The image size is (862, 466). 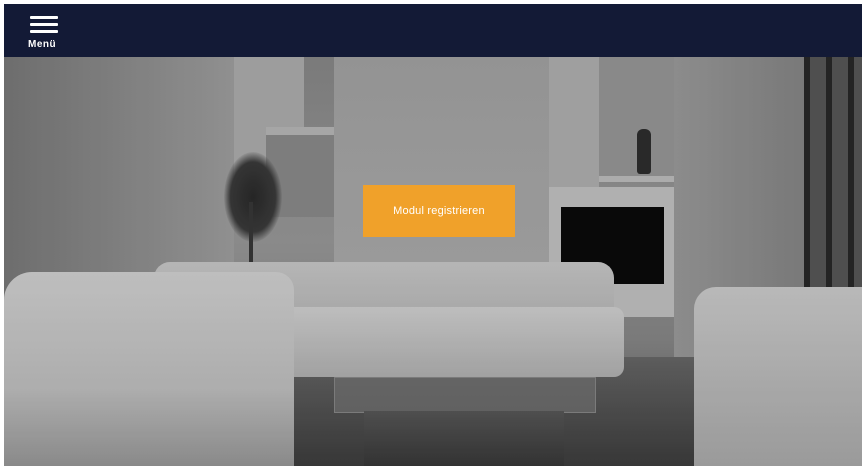 I want to click on menu-toggle-button: Menü, so click(x=47, y=32).